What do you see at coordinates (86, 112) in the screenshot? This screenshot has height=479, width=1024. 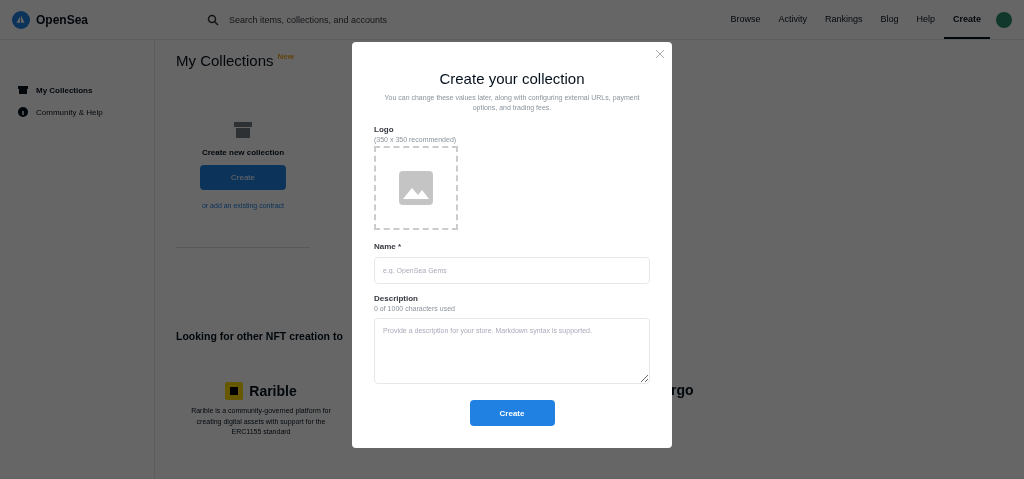 I see `sidebar-item: Community & Help` at bounding box center [86, 112].